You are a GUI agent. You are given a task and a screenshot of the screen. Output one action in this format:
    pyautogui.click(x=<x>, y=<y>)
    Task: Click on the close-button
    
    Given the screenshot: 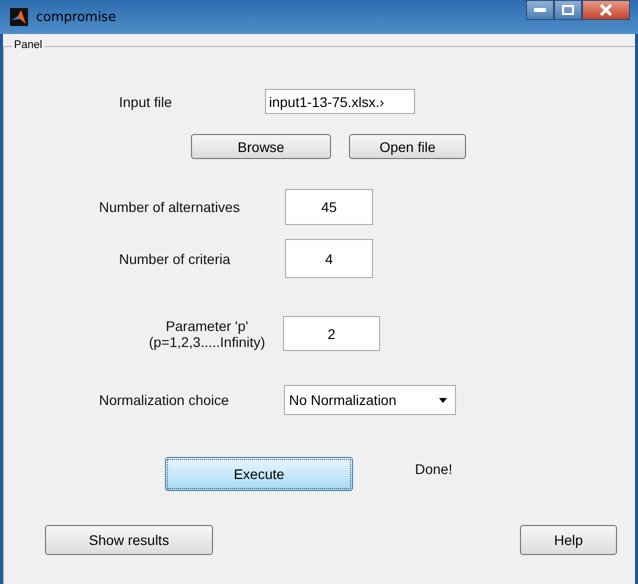 What is the action you would take?
    pyautogui.click(x=606, y=10)
    